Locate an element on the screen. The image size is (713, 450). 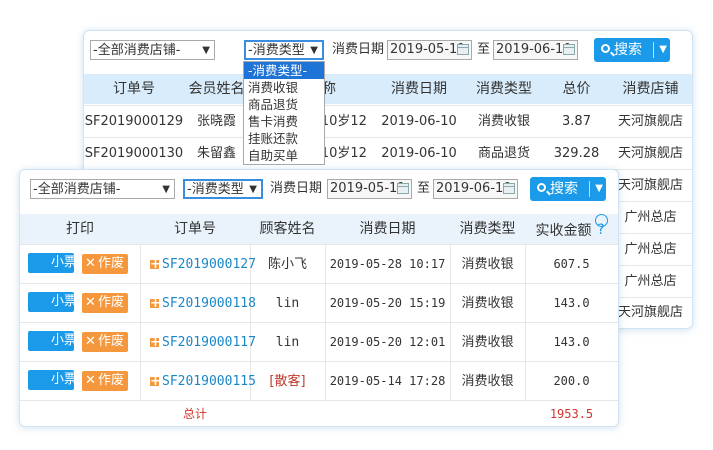
consume-datetime: 2019-05-14 17:28 is located at coordinates (387, 381).